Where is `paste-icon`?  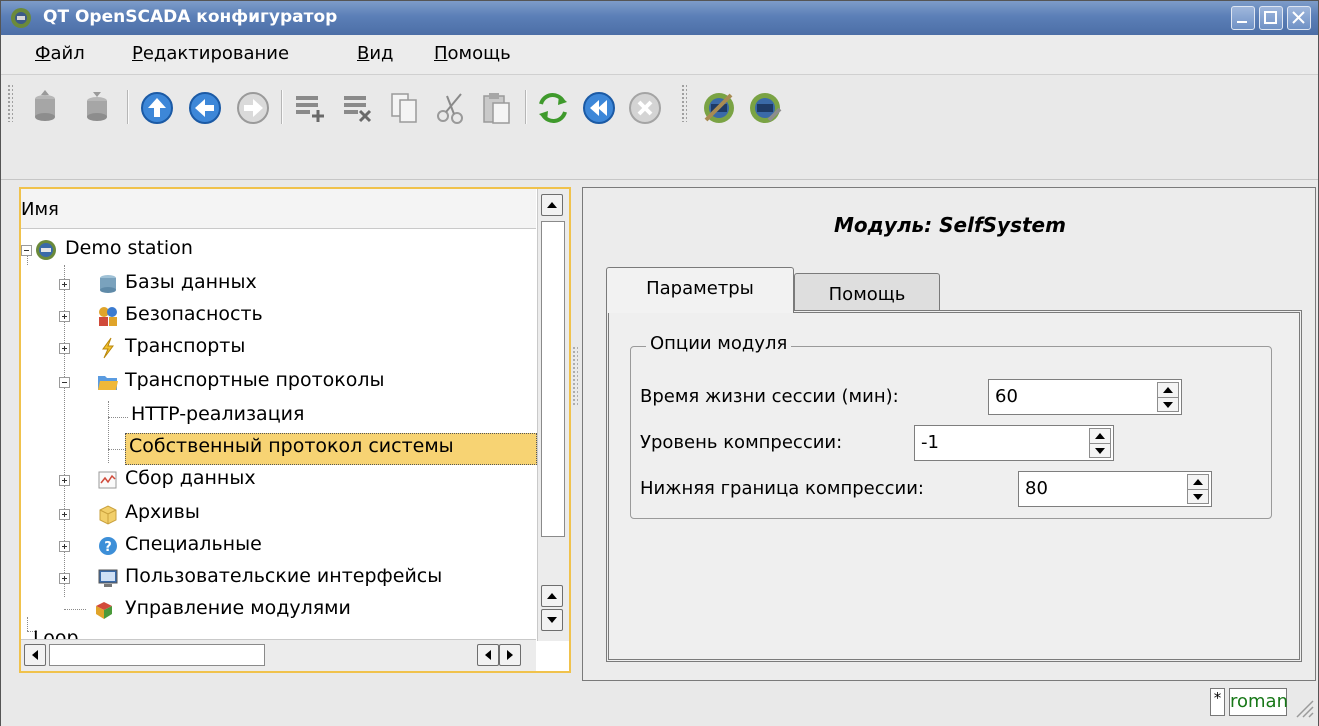
paste-icon is located at coordinates (496, 108).